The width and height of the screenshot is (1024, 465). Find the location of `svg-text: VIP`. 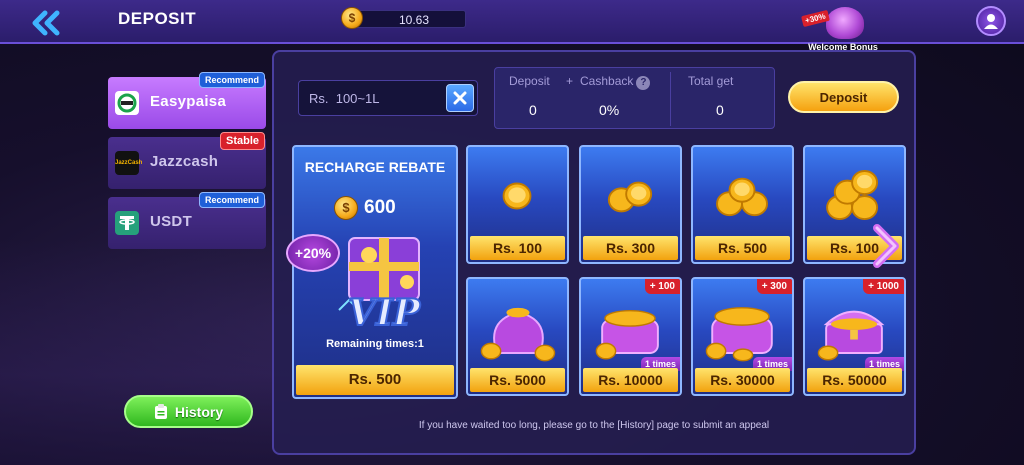

svg-text: VIP is located at coordinates (384, 313).